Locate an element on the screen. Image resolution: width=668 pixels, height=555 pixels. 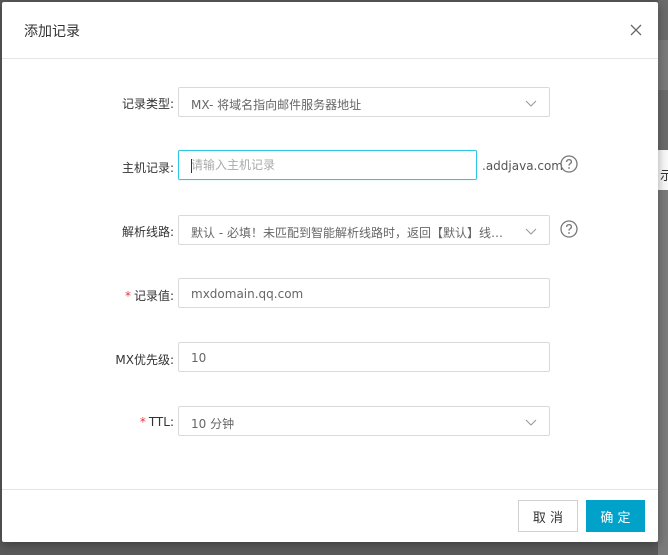
dialog-header: 添加记录 is located at coordinates (330, 30).